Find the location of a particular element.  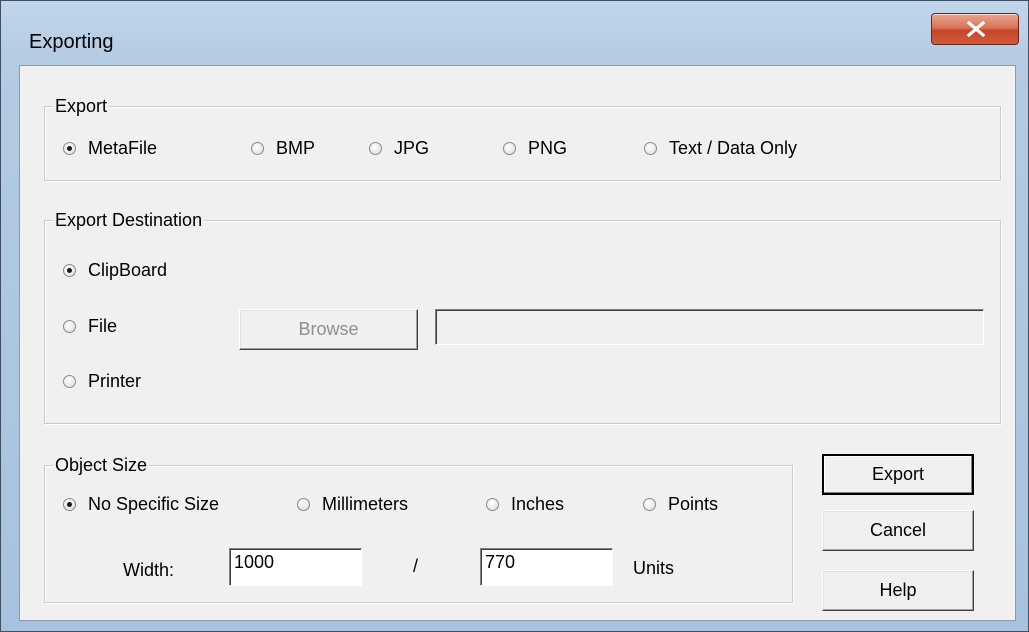

cancel-button: Cancel is located at coordinates (898, 530).